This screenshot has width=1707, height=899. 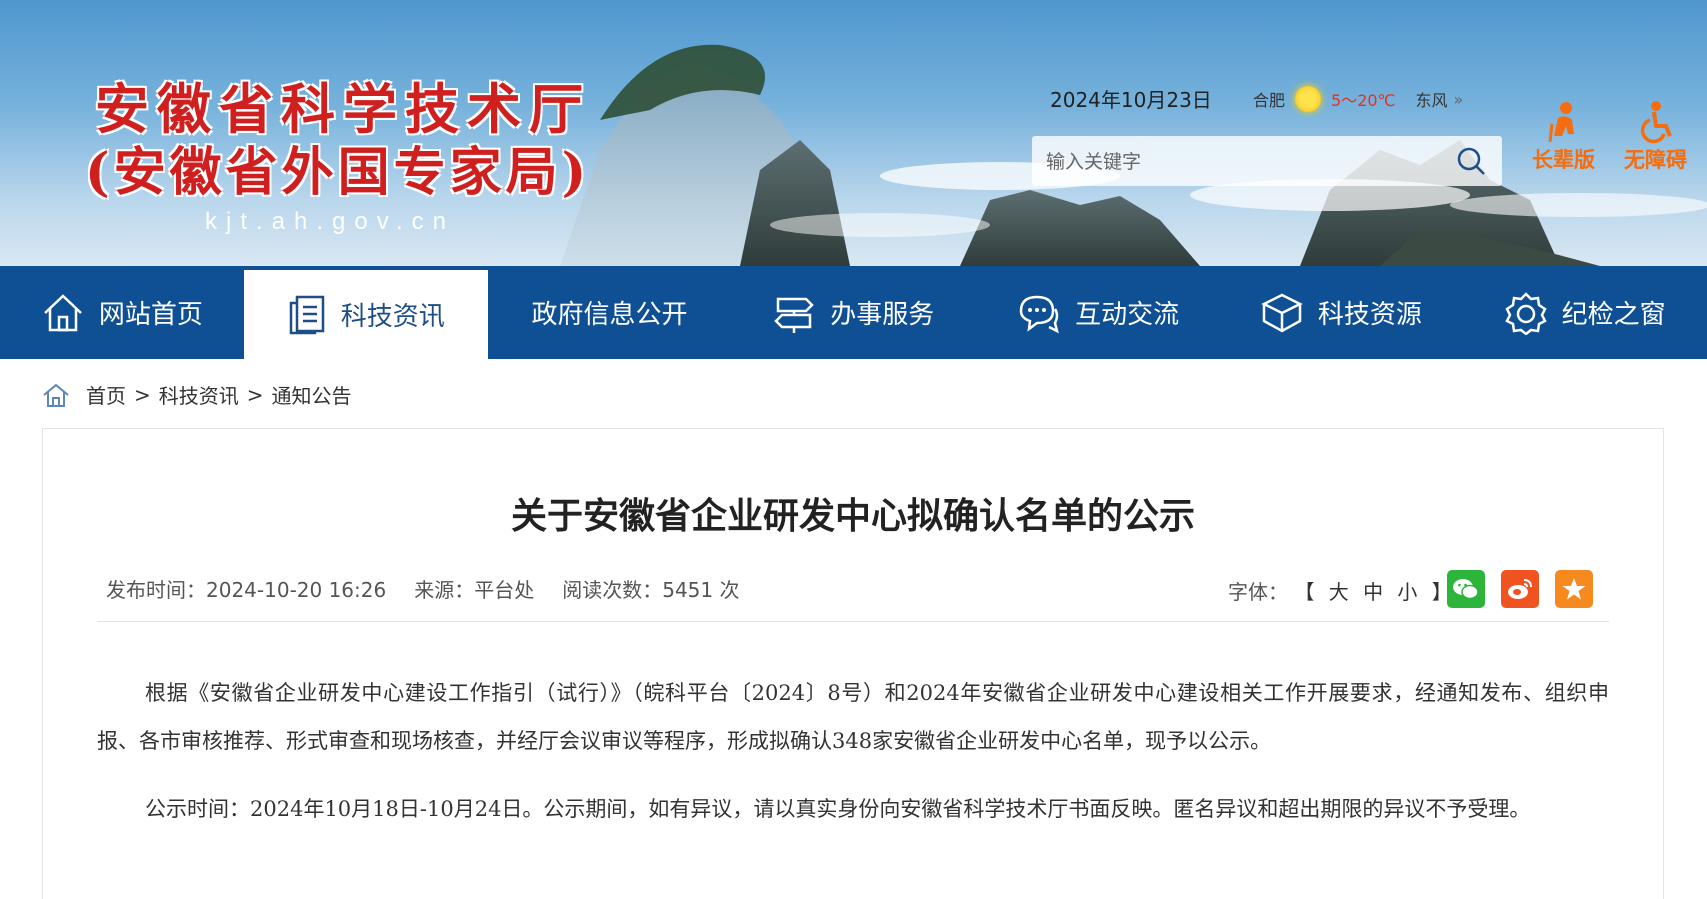 I want to click on meta-divider, so click(x=853, y=621).